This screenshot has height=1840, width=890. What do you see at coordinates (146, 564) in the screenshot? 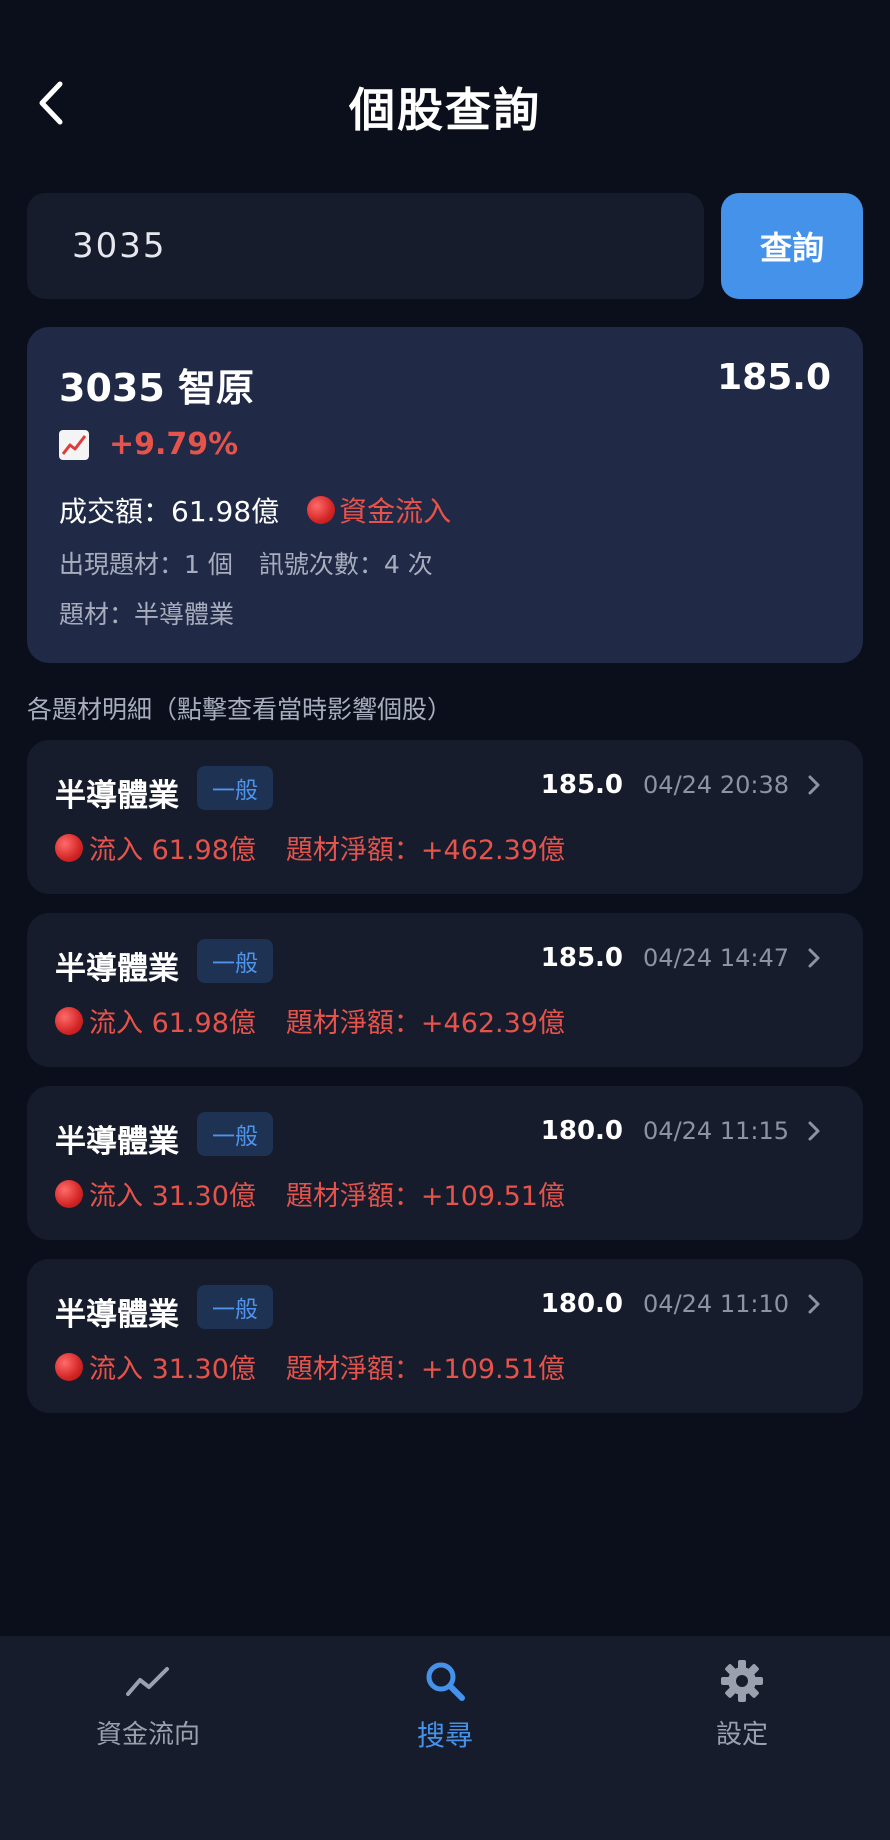
I see `themes-count: 出現題材：1 個` at bounding box center [146, 564].